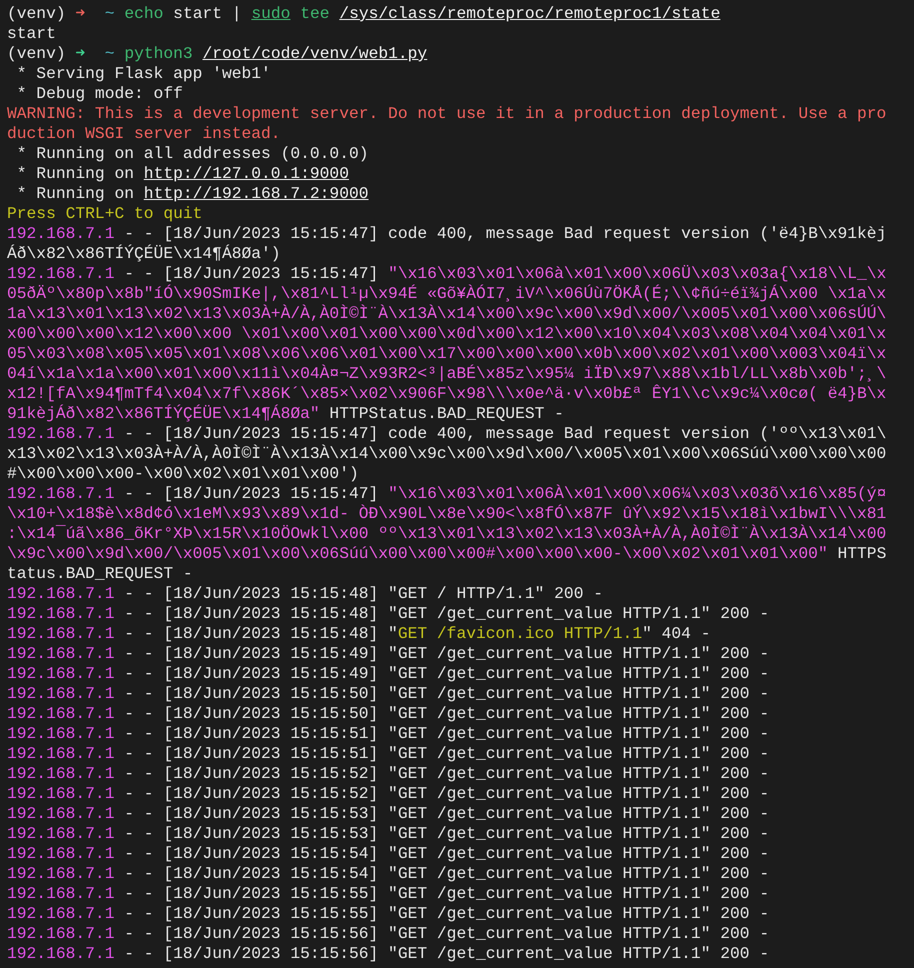 This screenshot has width=914, height=968. Describe the element at coordinates (417, 553) in the screenshot. I see `request-payload: \x9c\x00\x9d\x00/\x005\x01\x00\x06Súú\x00\x00\x00#\x00\x00\x00-\x00\x02\x01\x01\x00"` at that location.